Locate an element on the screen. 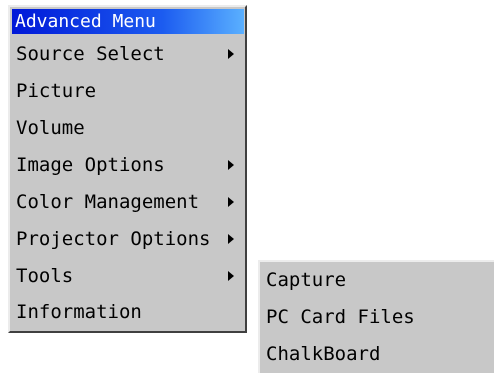  menu-title: Advanced Menu is located at coordinates (128, 21).